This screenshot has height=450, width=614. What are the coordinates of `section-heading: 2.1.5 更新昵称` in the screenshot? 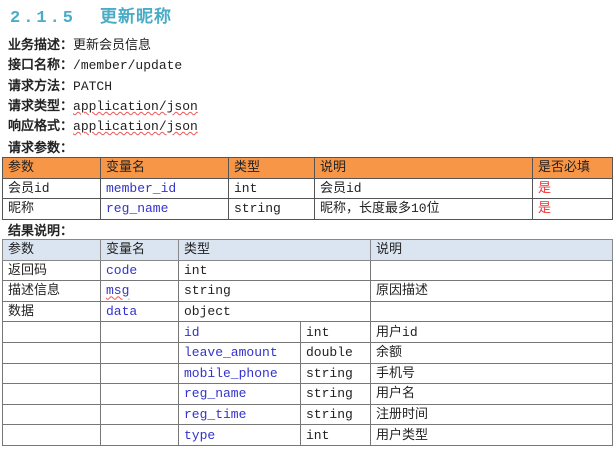 It's located at (91, 15).